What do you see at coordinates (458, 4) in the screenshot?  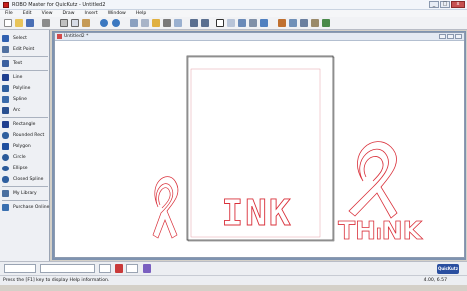 I see `close-button: x` at bounding box center [458, 4].